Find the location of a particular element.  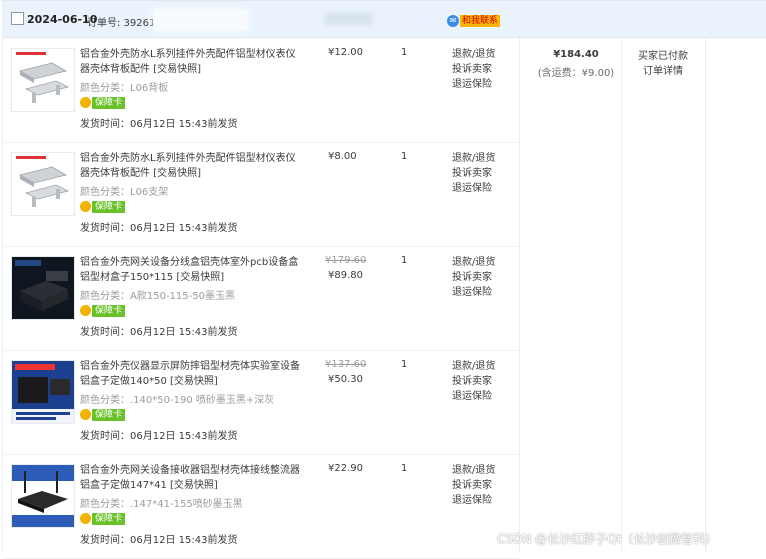

chat-icon: ✉ is located at coordinates (453, 21).